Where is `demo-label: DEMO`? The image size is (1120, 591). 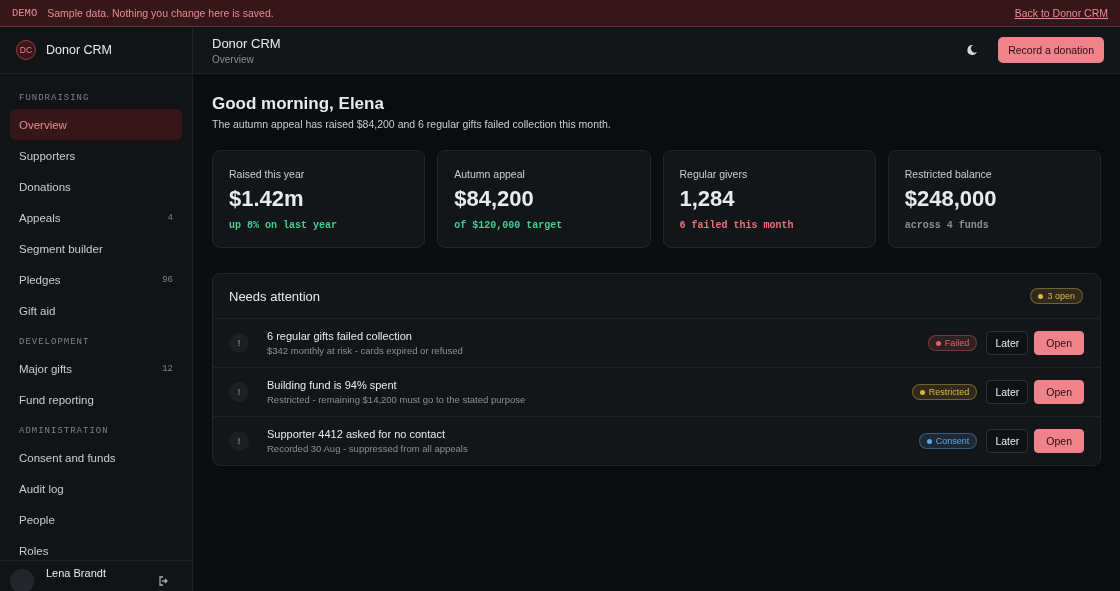
demo-label: DEMO is located at coordinates (25, 13).